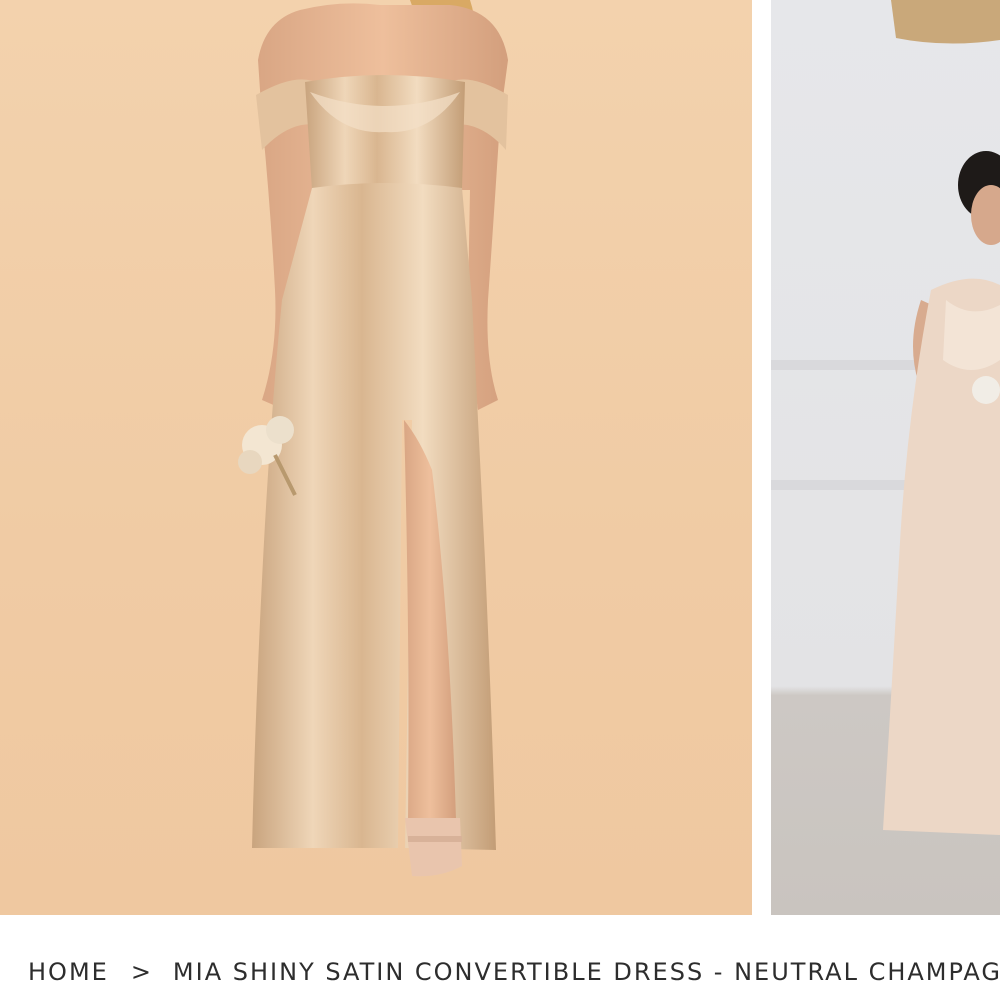  I want to click on model-in-venue-illustration, so click(941, 418).